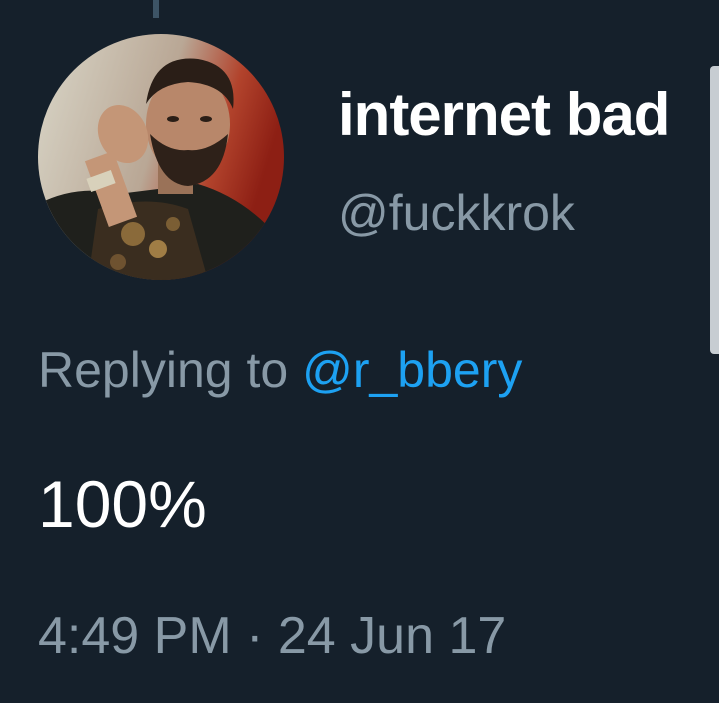 This screenshot has height=703, width=719. Describe the element at coordinates (272, 636) in the screenshot. I see `tweet-timestamp: 4:49 PM · 24 Jun 17` at that location.